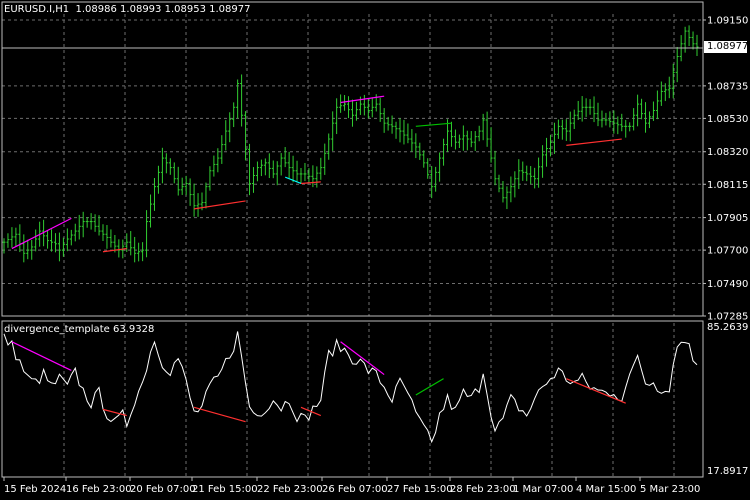  Describe the element at coordinates (355, 489) in the screenshot. I see `time-label: 26 Feb 07:00` at that location.